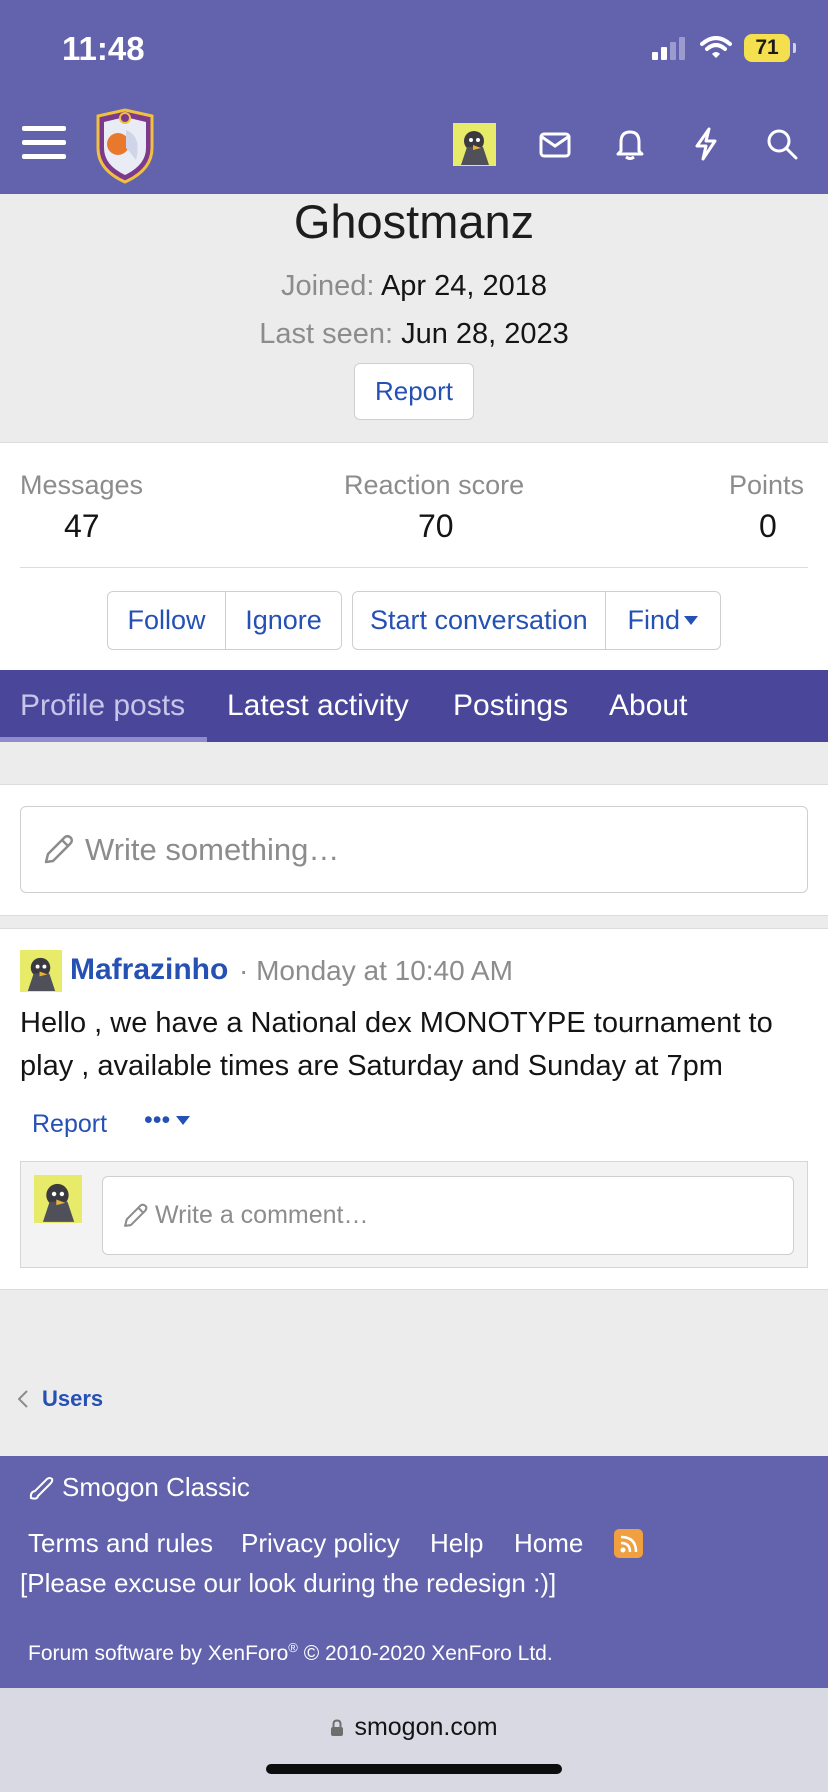  Describe the element at coordinates (41, 971) in the screenshot. I see `post-author-avatar` at that location.